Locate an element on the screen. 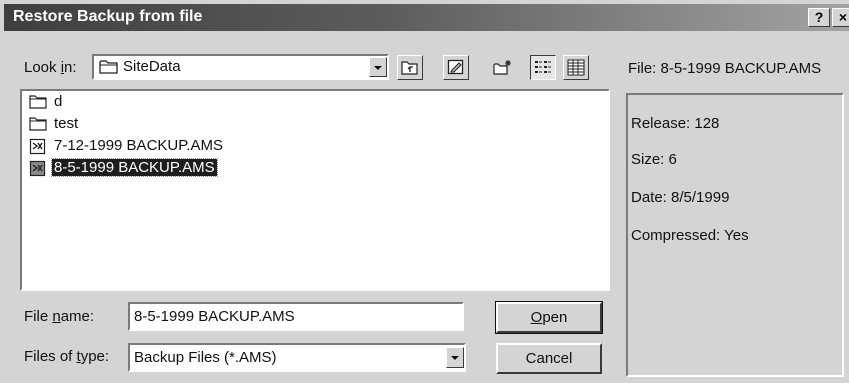 This screenshot has width=849, height=383. new-folder-icon is located at coordinates (502, 67).